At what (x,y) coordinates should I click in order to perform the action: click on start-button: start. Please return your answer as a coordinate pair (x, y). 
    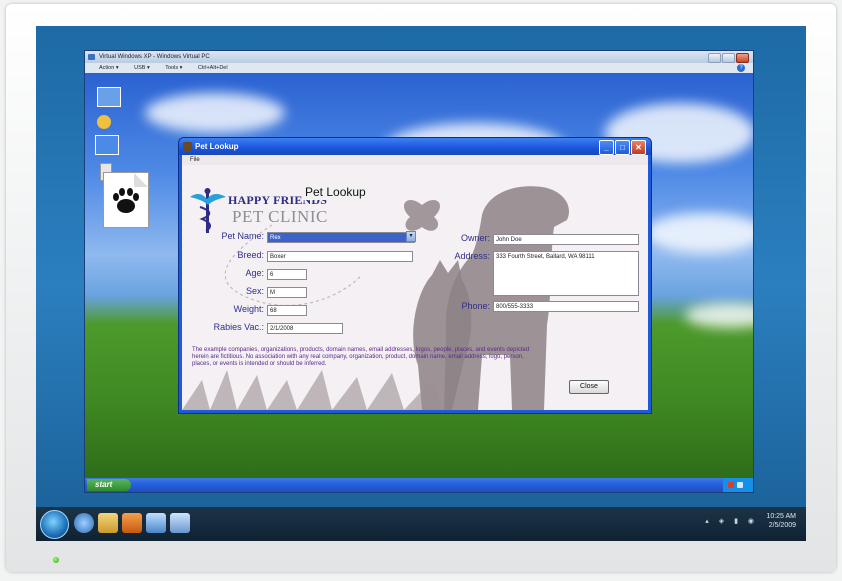
    Looking at the image, I should click on (109, 485).